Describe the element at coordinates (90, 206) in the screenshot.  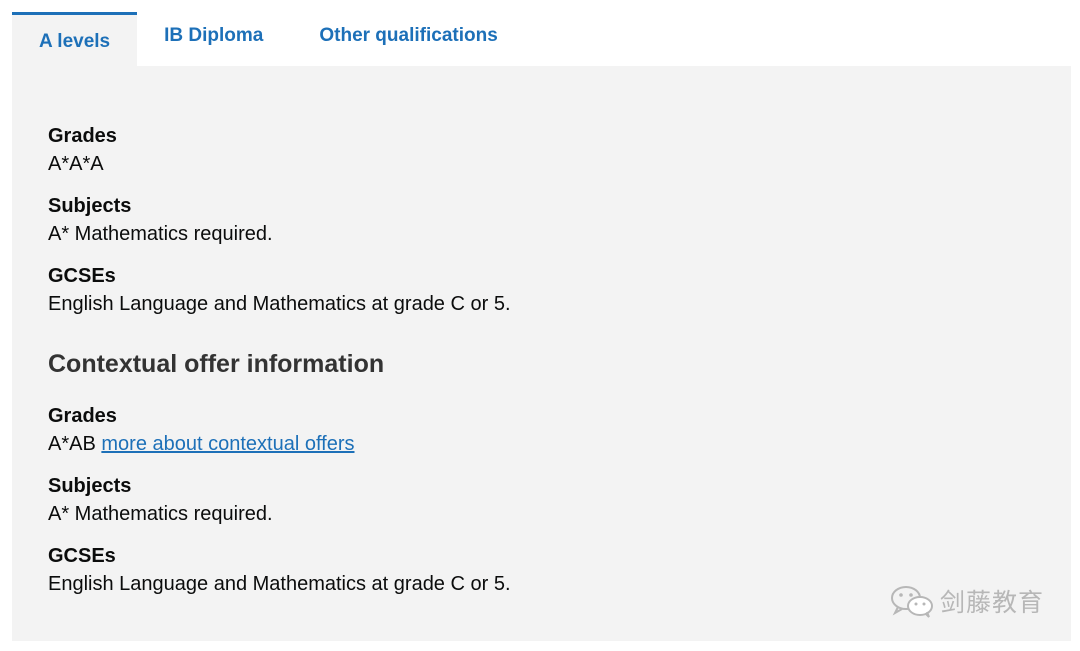
I see `subjects-label: Subjects` at that location.